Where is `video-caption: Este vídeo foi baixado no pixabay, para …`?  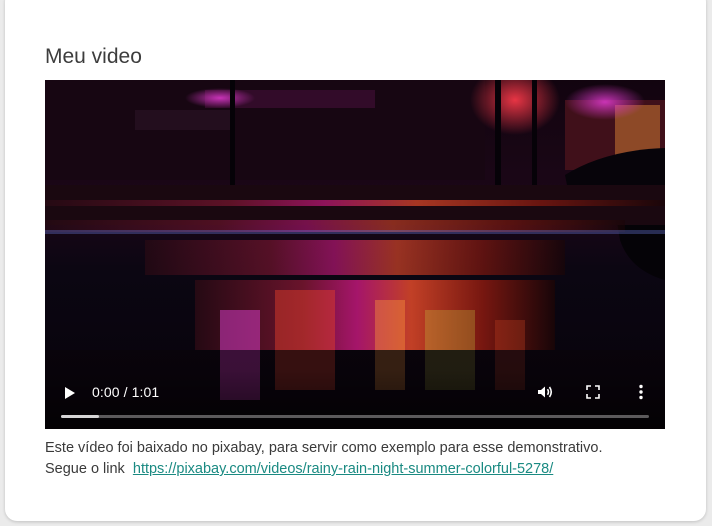 video-caption: Este vídeo foi baixado no pixabay, para … is located at coordinates (360, 459).